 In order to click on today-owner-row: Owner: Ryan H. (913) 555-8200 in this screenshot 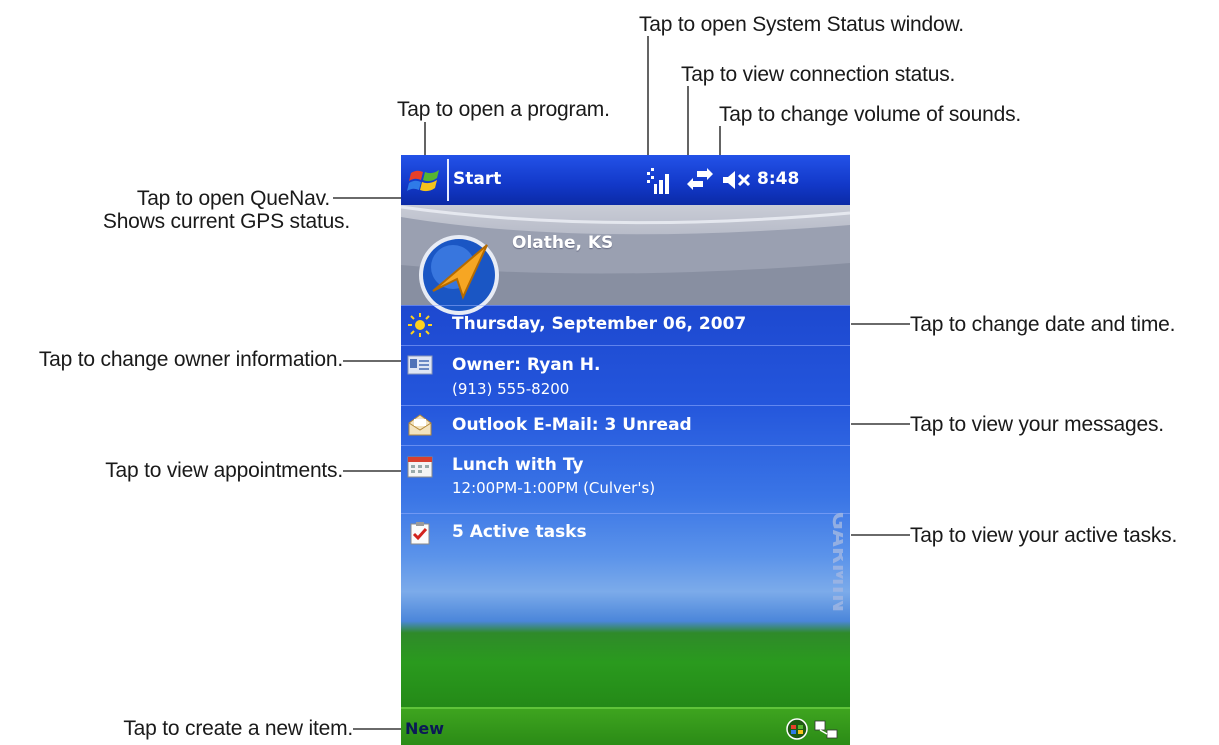, I will do `click(625, 375)`.